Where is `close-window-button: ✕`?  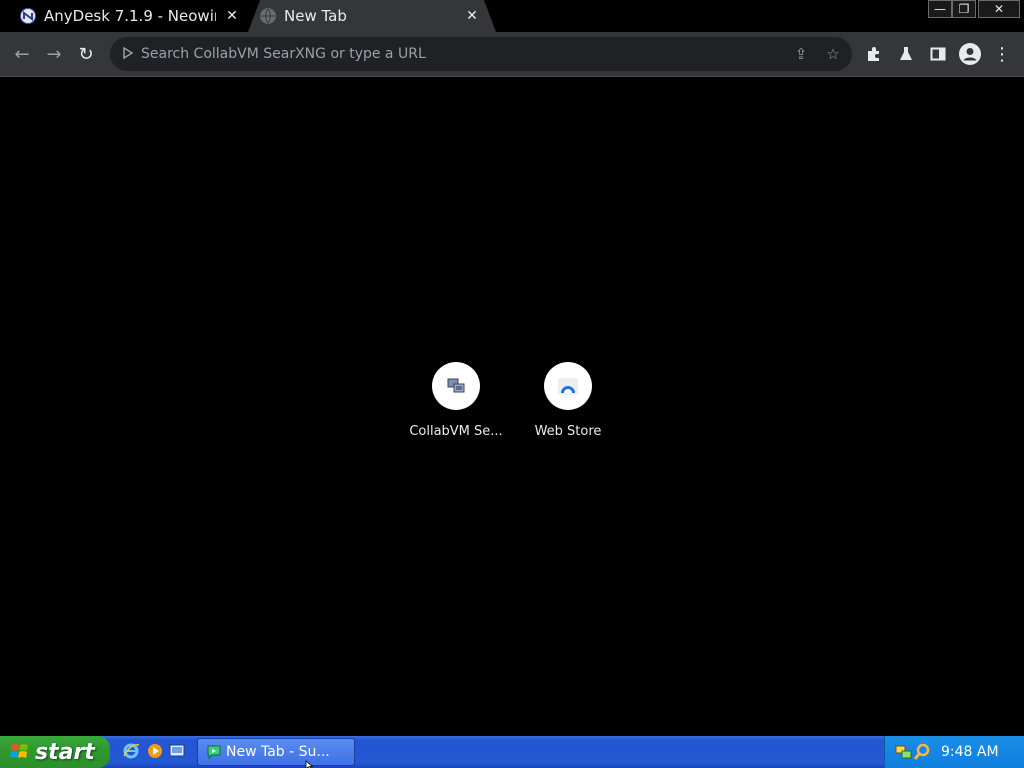 close-window-button: ✕ is located at coordinates (999, 9).